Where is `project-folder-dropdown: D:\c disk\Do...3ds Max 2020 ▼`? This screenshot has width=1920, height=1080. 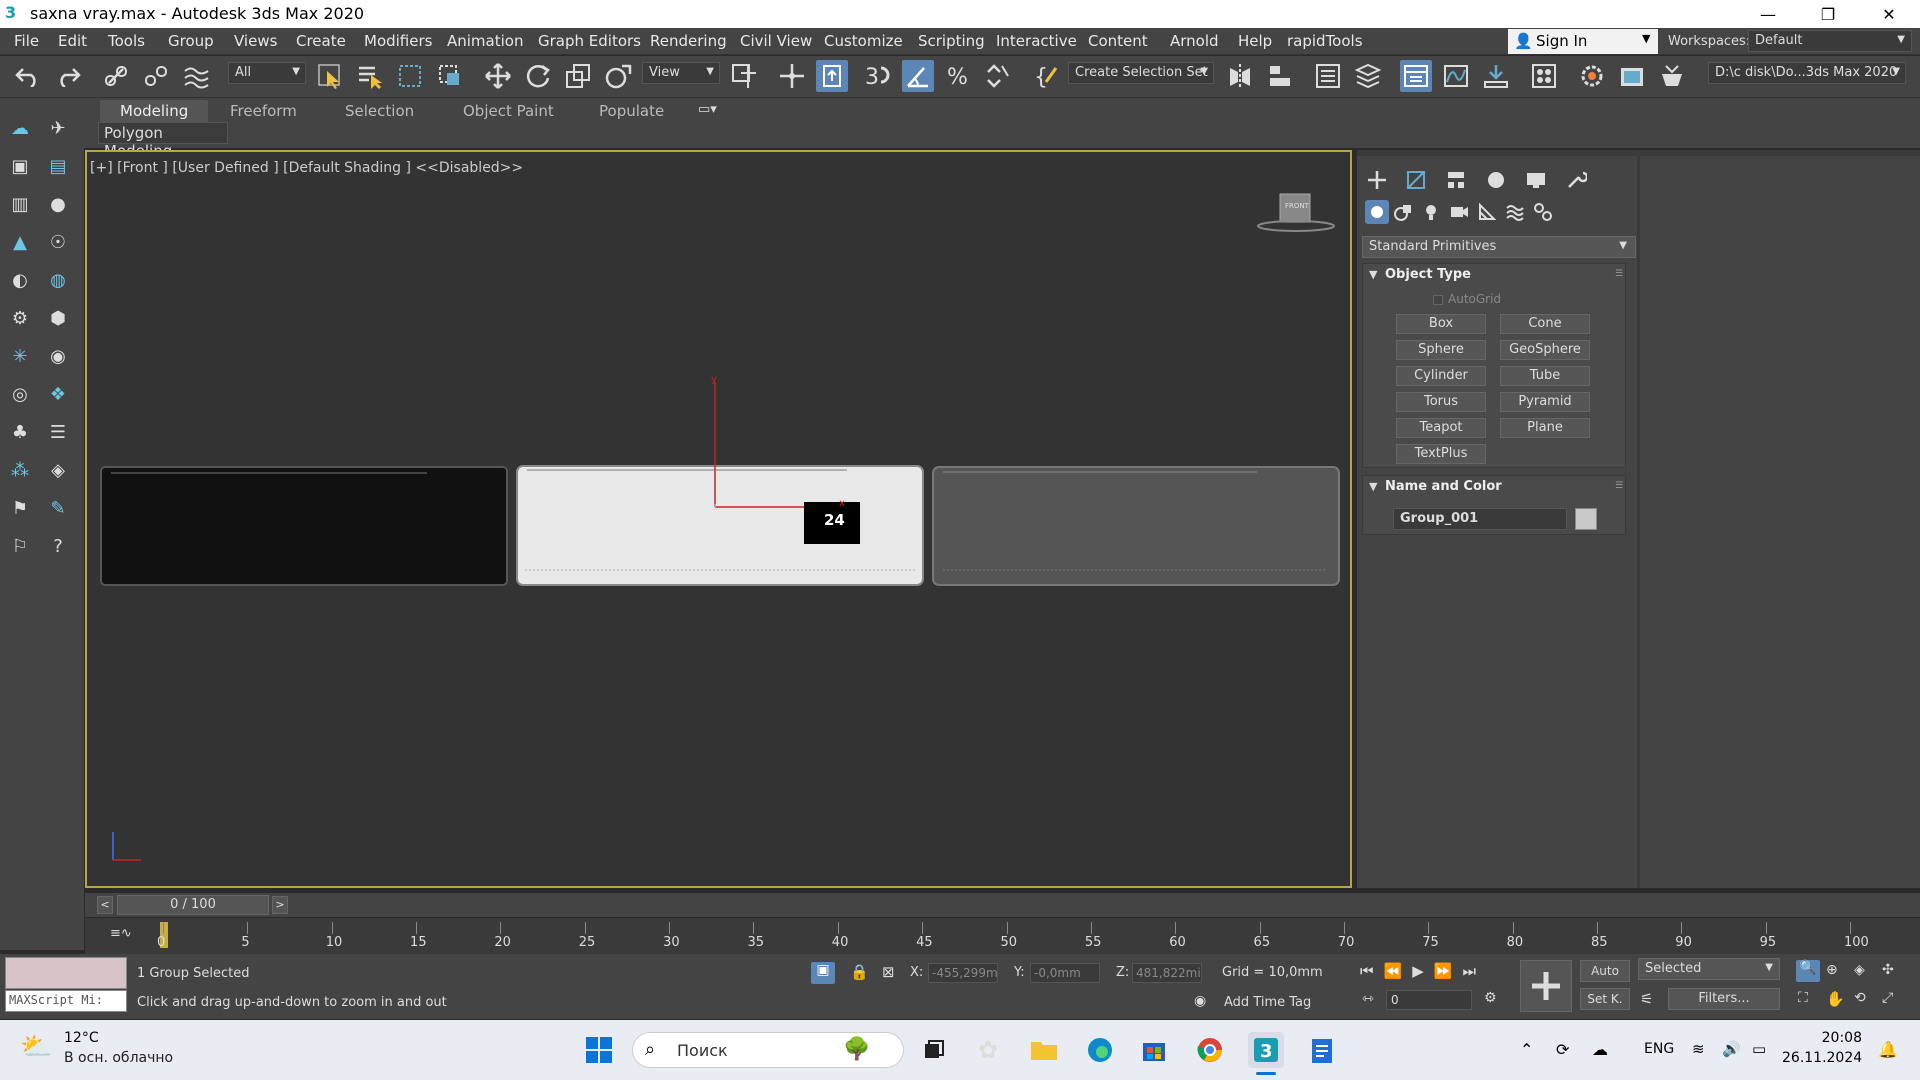 project-folder-dropdown: D:\c disk\Do...3ds Max 2020 ▼ is located at coordinates (1807, 73).